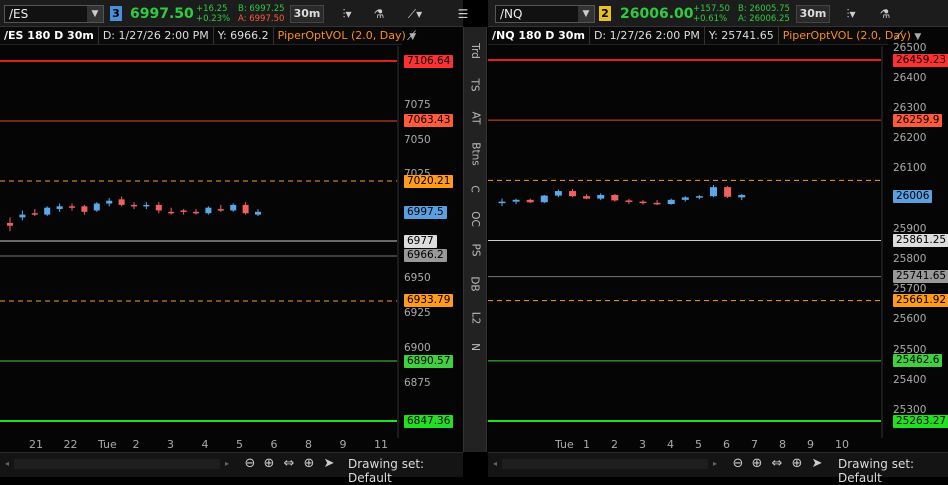  I want to click on side-tab-ts: TS, so click(475, 84).